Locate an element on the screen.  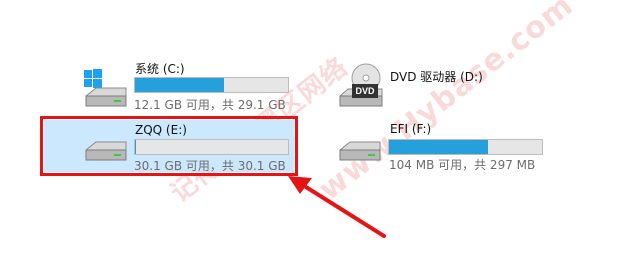
drive-c-space-info: 12.1 GB 可用，共 29.1 GB is located at coordinates (210, 105).